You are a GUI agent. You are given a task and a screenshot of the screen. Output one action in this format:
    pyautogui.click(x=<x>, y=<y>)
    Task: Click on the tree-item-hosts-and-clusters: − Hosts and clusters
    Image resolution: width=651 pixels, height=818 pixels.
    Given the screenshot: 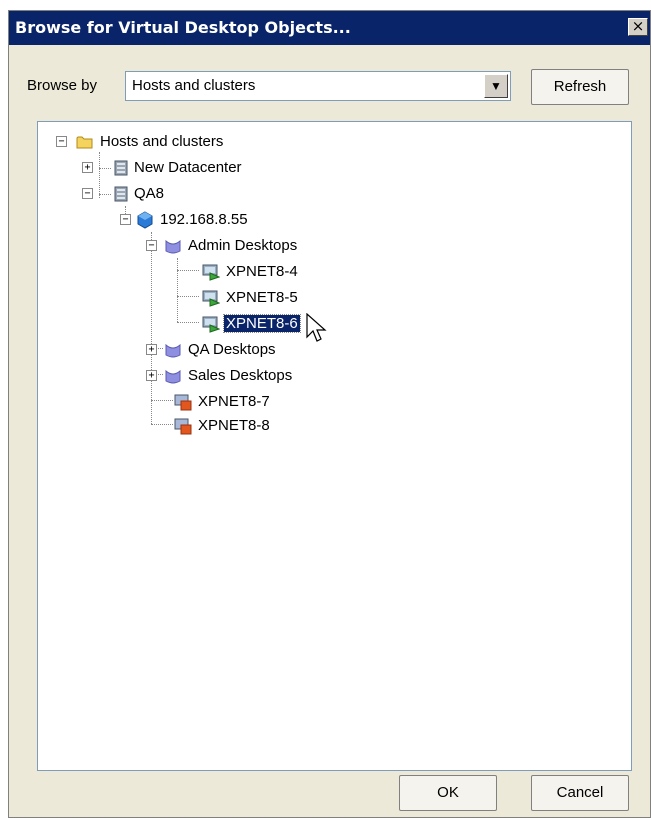 What is the action you would take?
    pyautogui.click(x=188, y=142)
    